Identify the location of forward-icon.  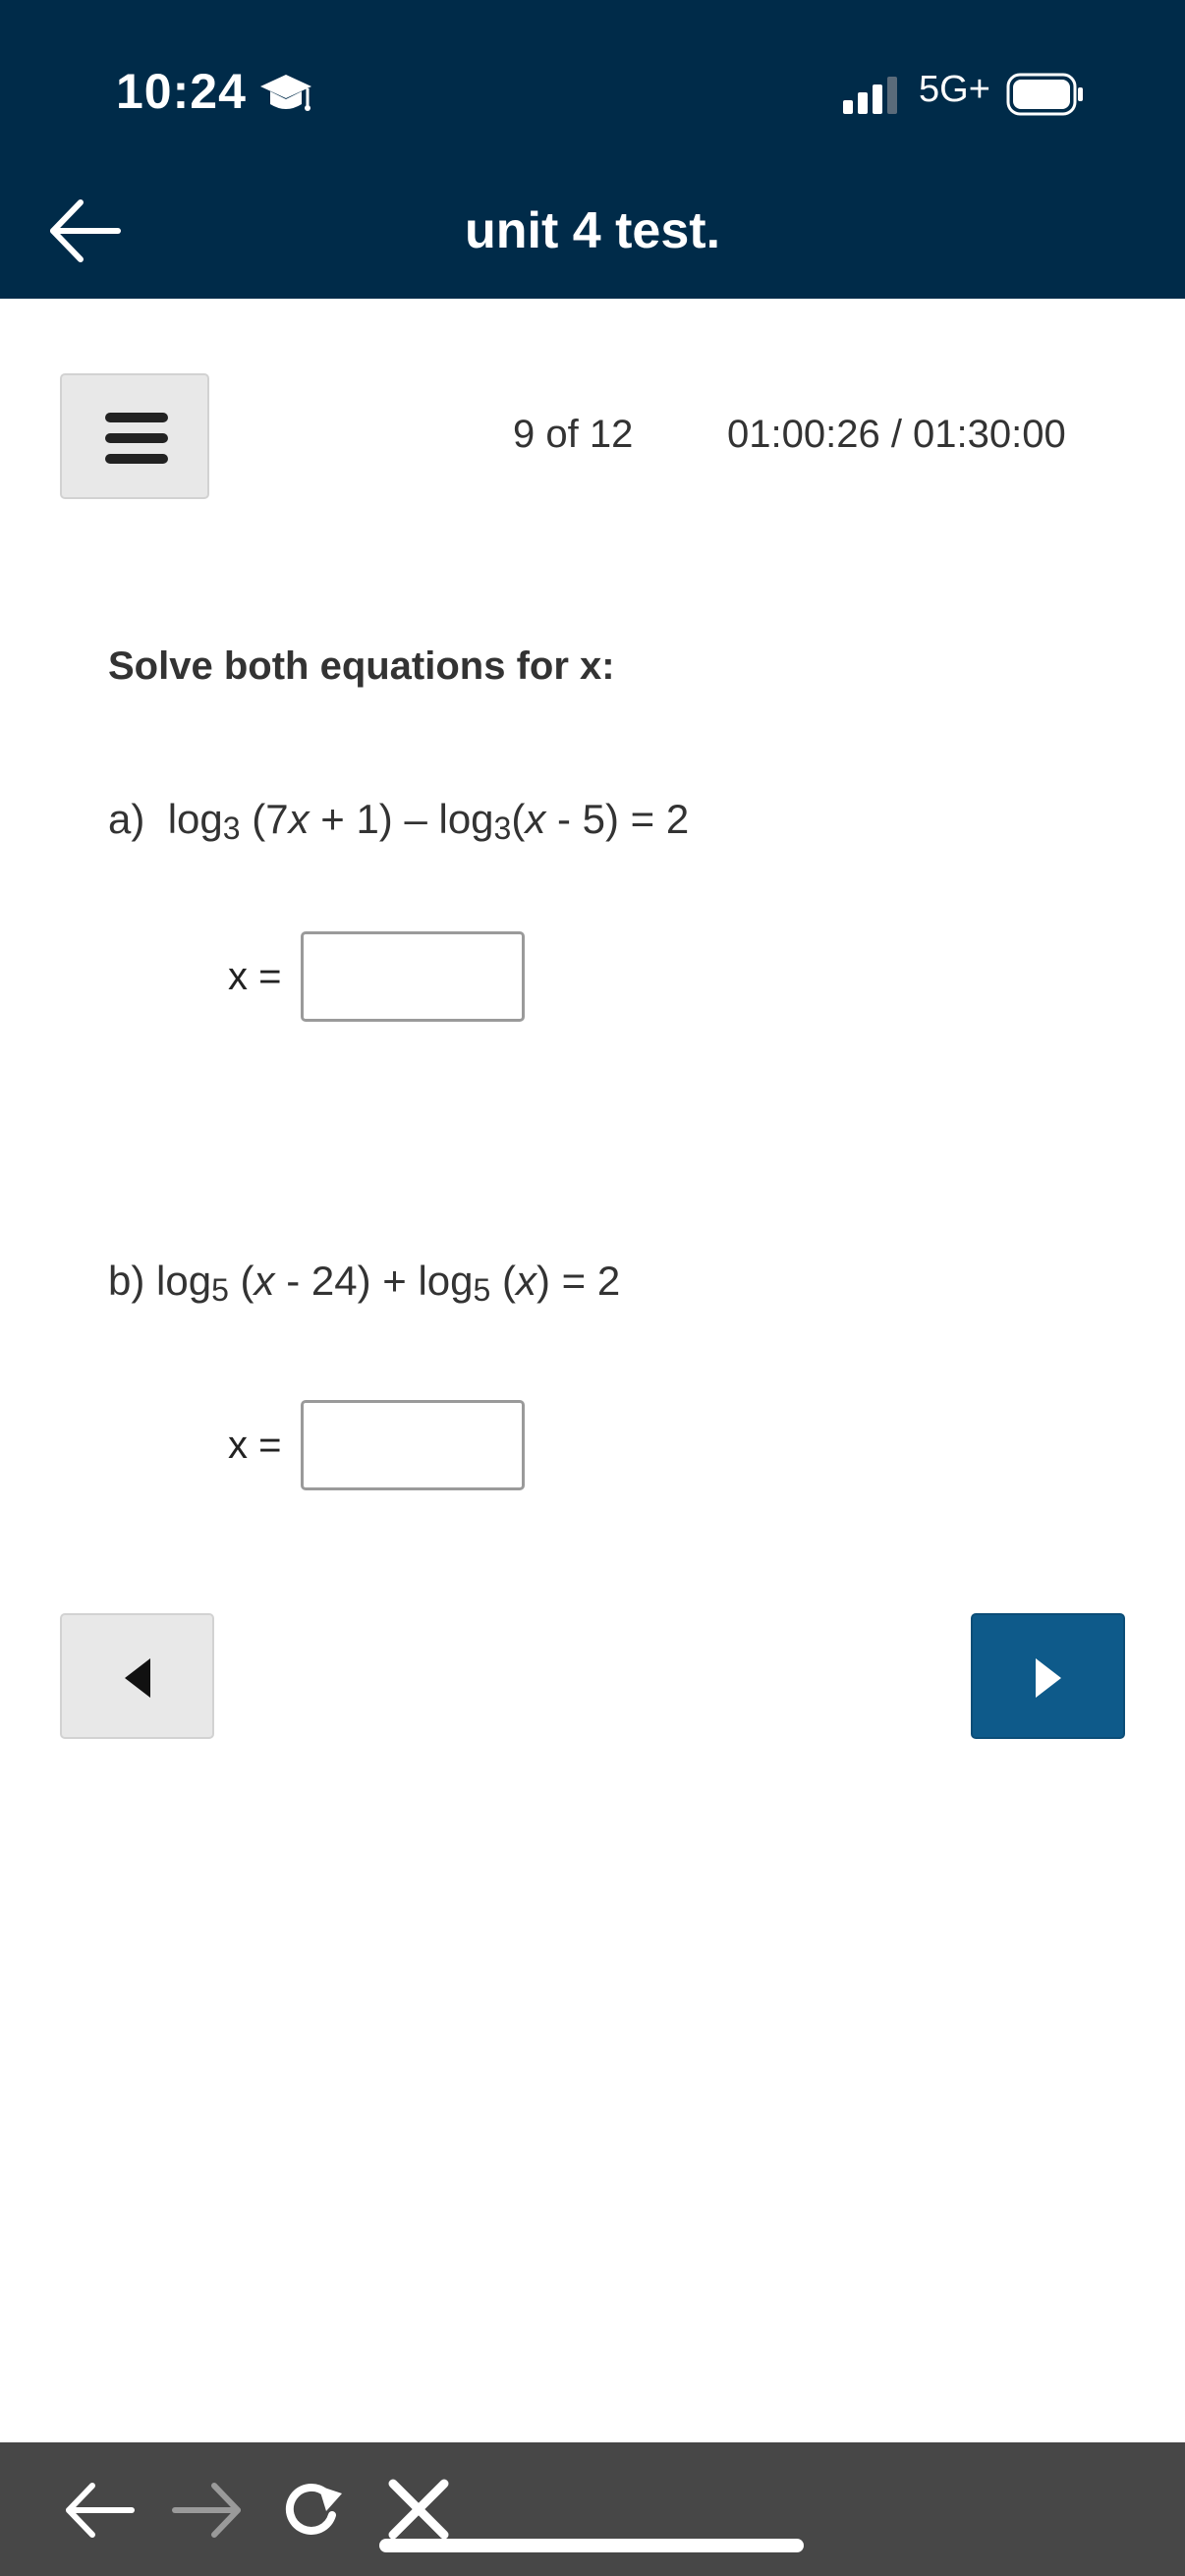
(207, 2510).